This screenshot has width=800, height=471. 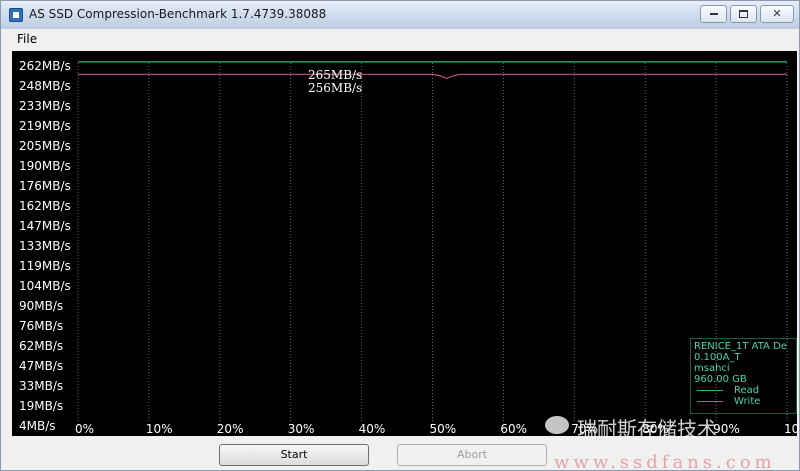 What do you see at coordinates (432, 76) in the screenshot?
I see `series-line-write` at bounding box center [432, 76].